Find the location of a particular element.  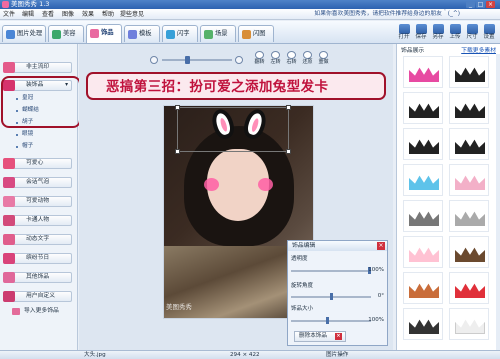

tab-beauty: 美容 is located at coordinates (66, 33).